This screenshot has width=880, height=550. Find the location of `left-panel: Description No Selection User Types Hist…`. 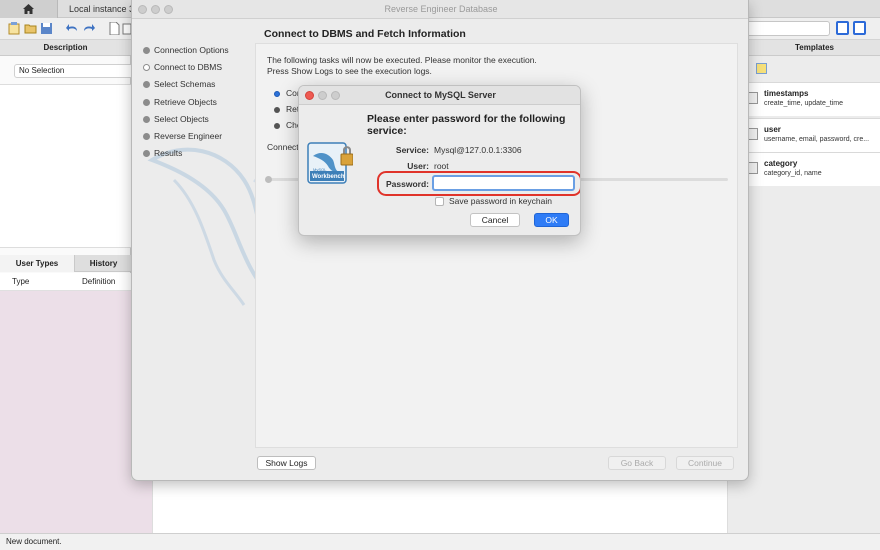

left-panel: Description No Selection User Types Hist… is located at coordinates (67, 286).